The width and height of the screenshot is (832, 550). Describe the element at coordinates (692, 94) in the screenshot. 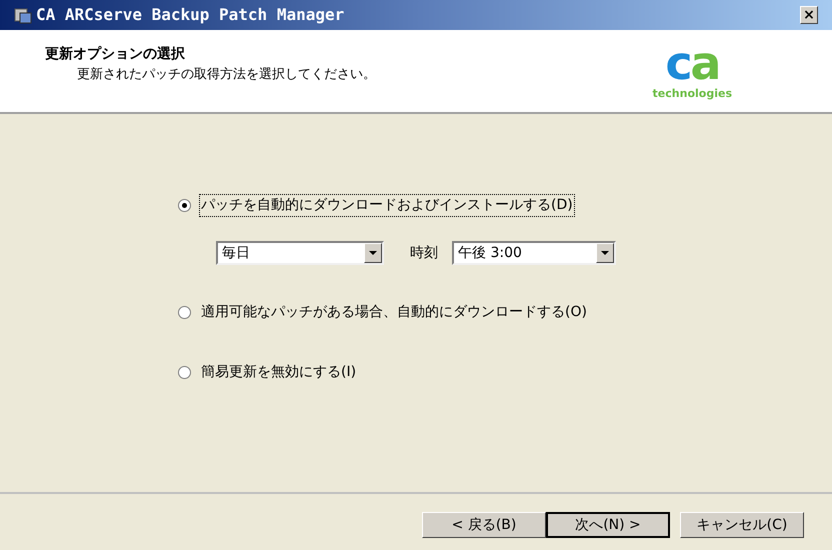

I see `logo-tagline: technologies` at that location.